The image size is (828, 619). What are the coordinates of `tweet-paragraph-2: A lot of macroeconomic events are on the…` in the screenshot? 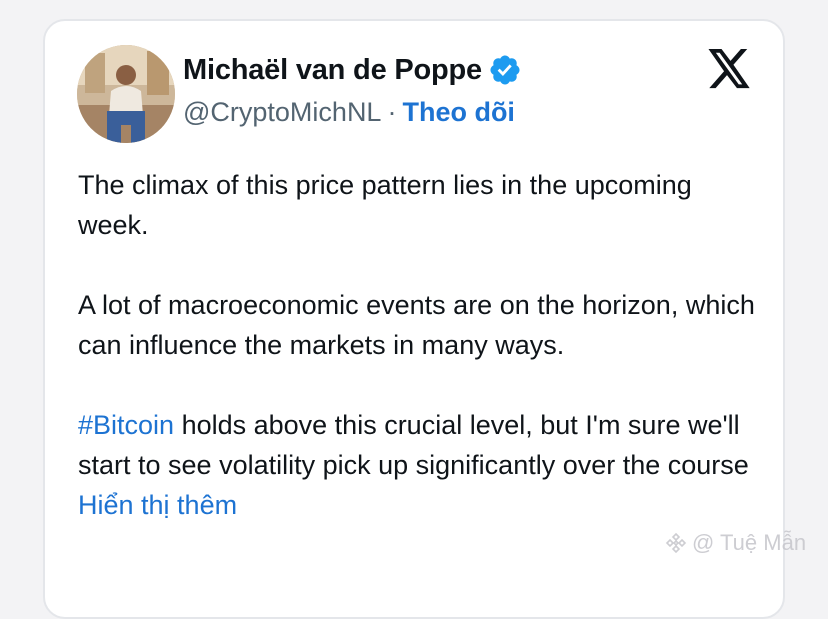 It's located at (420, 325).